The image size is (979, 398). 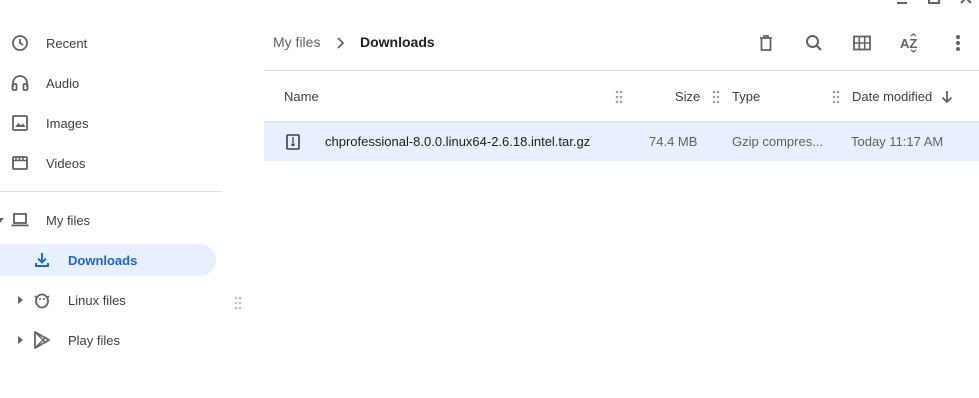 What do you see at coordinates (20, 83) in the screenshot?
I see `headphones-icon` at bounding box center [20, 83].